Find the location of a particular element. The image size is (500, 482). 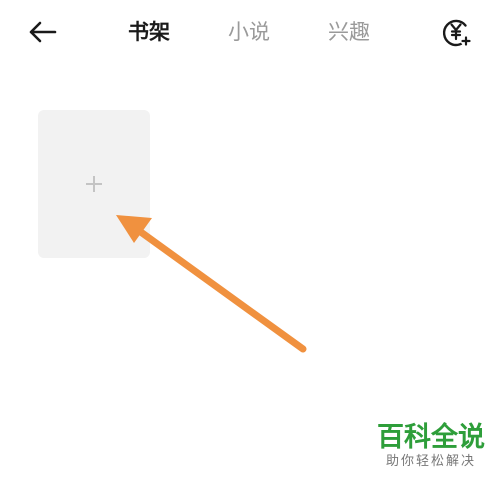

watermark-subtitle: 助你轻松解决 is located at coordinates (430, 461).